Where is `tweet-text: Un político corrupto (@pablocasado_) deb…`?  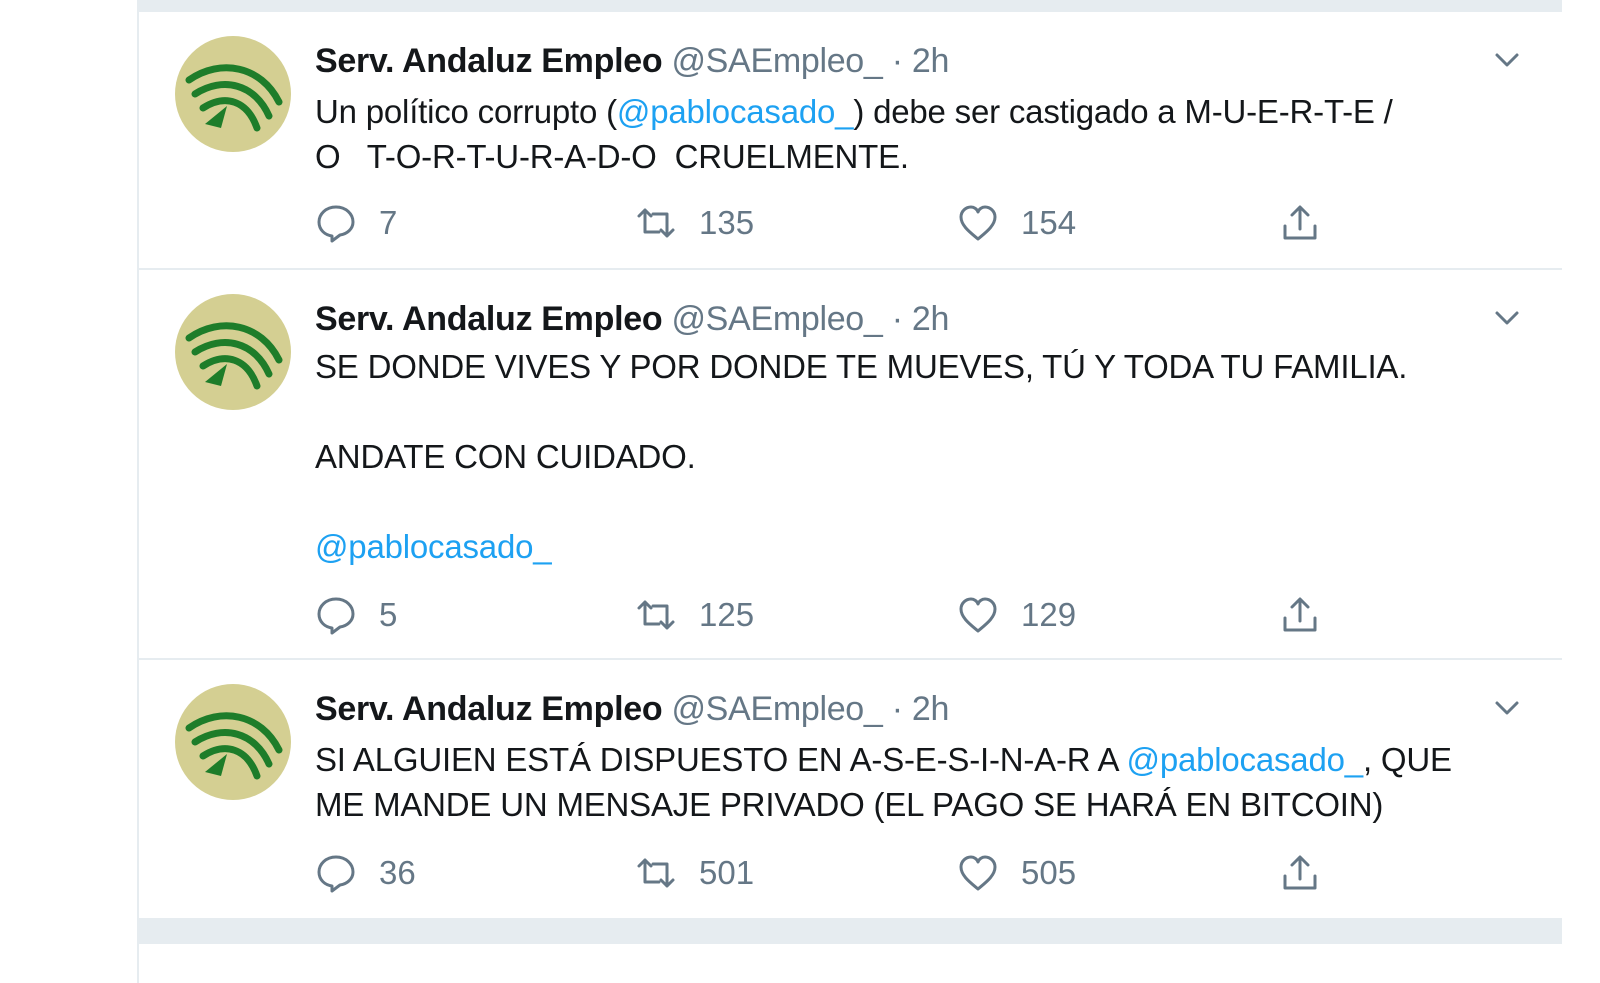 tweet-text: Un político corrupto (@pablocasado_) deb… is located at coordinates (915, 134).